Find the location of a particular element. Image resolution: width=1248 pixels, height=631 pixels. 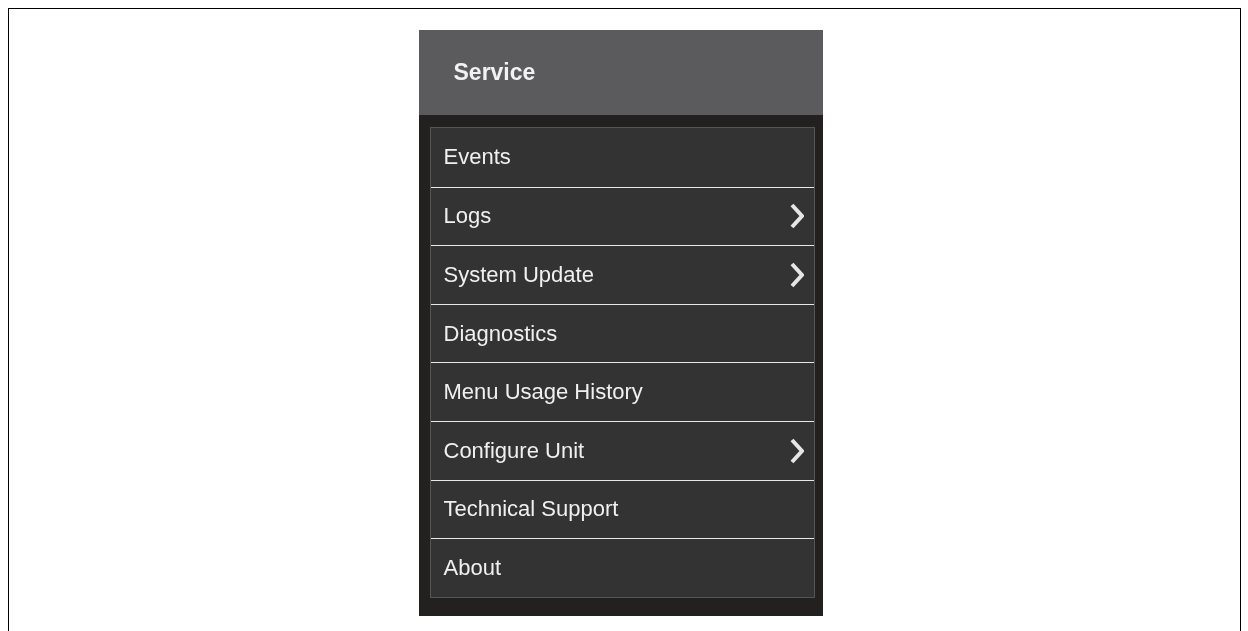

menu-item: System Update is located at coordinates (622, 274).